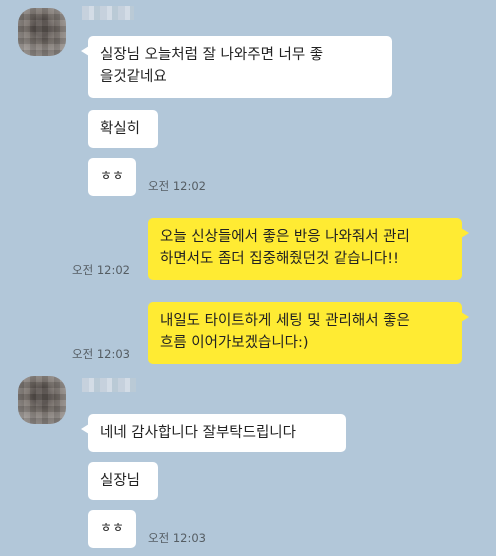 Image resolution: width=496 pixels, height=556 pixels. Describe the element at coordinates (213, 433) in the screenshot. I see `message-bubble: 네네 감사합니다 잘부탁드립니다` at that location.